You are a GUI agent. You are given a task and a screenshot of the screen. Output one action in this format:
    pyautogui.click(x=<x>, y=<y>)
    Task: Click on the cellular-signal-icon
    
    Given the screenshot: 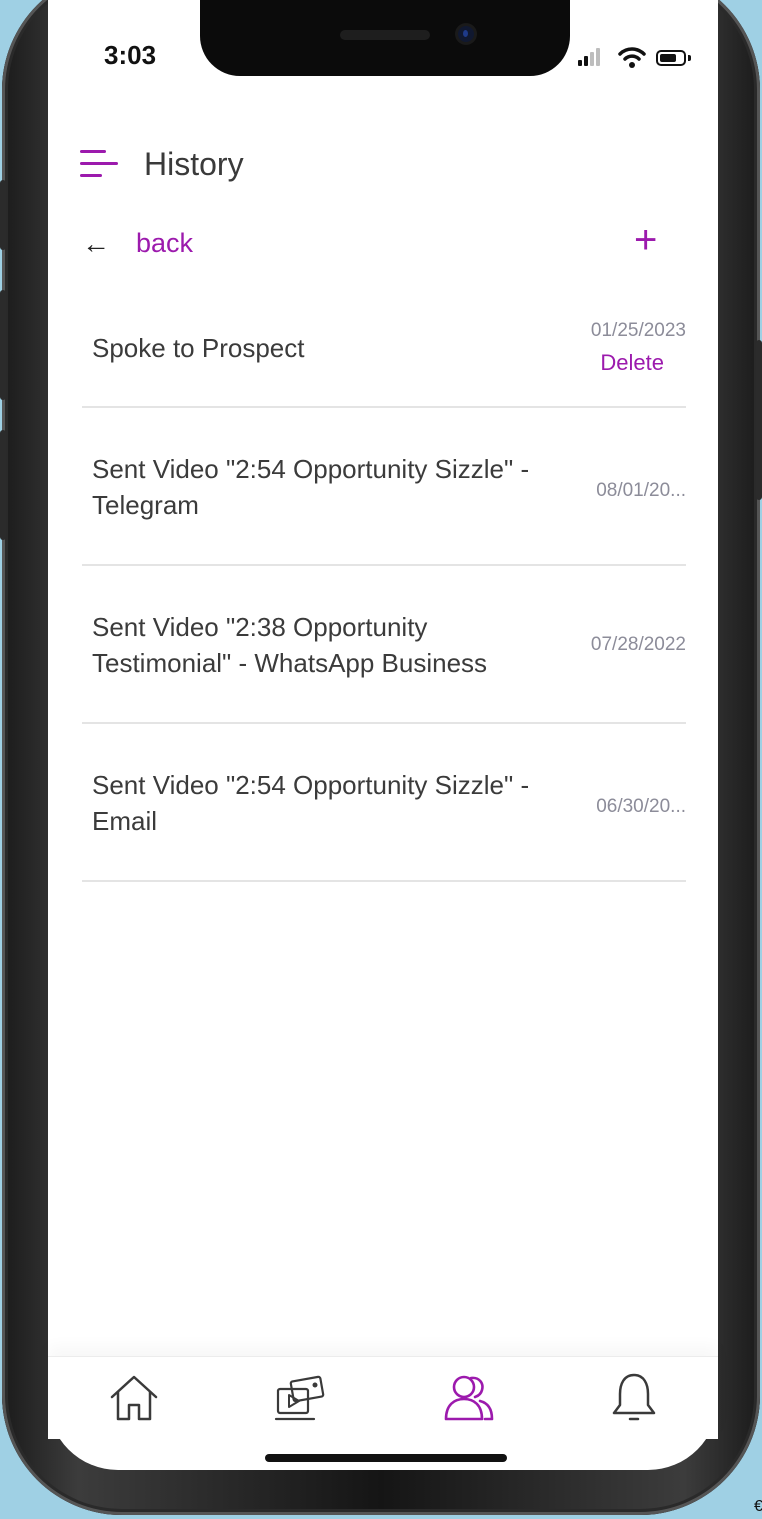 What is the action you would take?
    pyautogui.click(x=590, y=56)
    